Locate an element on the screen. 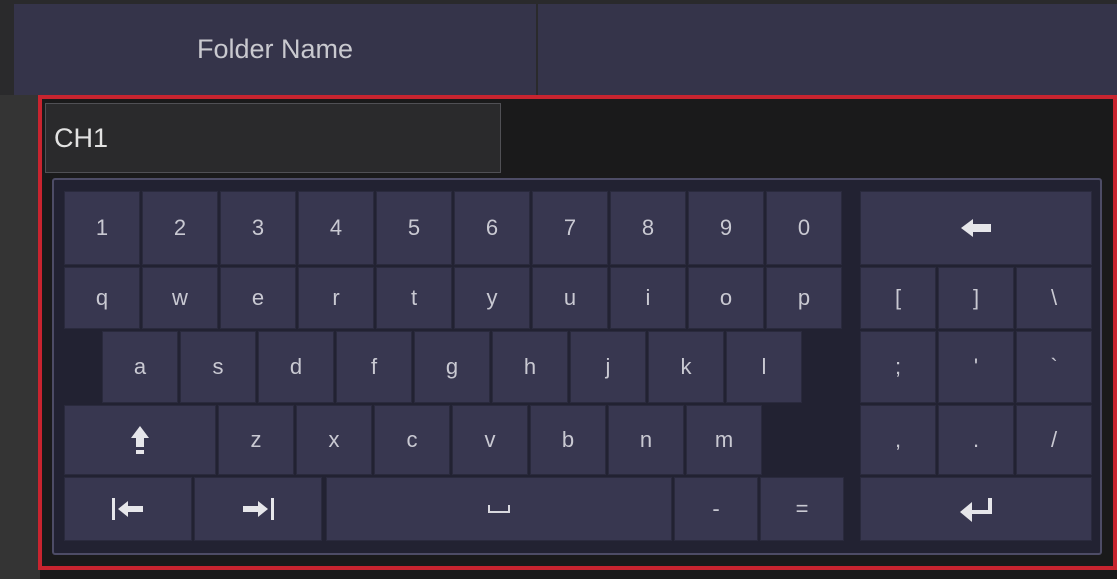 This screenshot has width=1117, height=579. folder-name-label: Folder Name is located at coordinates (275, 49).